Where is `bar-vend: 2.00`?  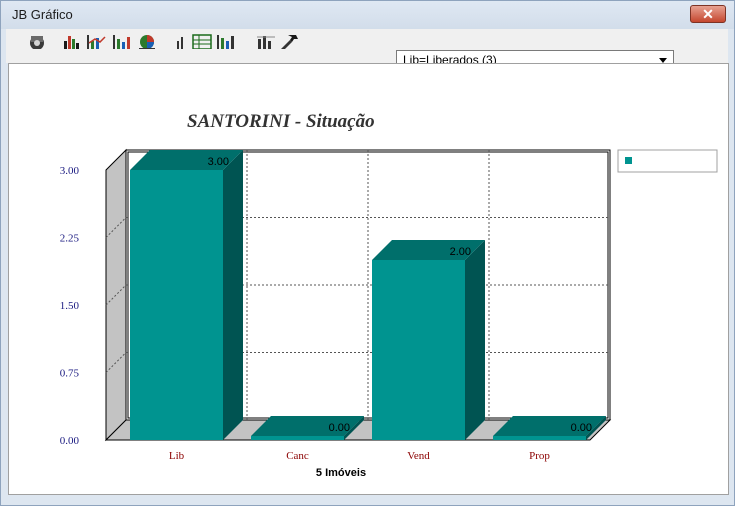 bar-vend: 2.00 is located at coordinates (428, 340).